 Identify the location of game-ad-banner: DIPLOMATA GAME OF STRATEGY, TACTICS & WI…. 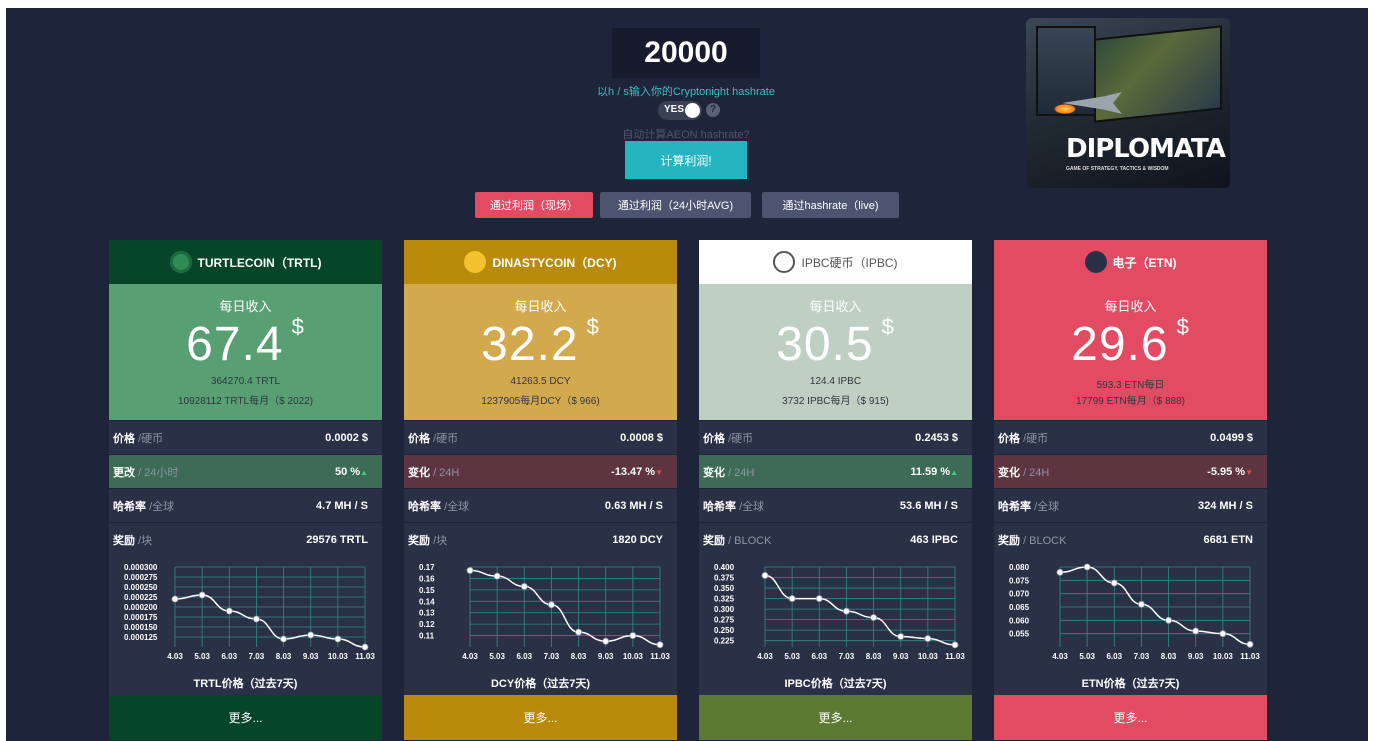
(1128, 103).